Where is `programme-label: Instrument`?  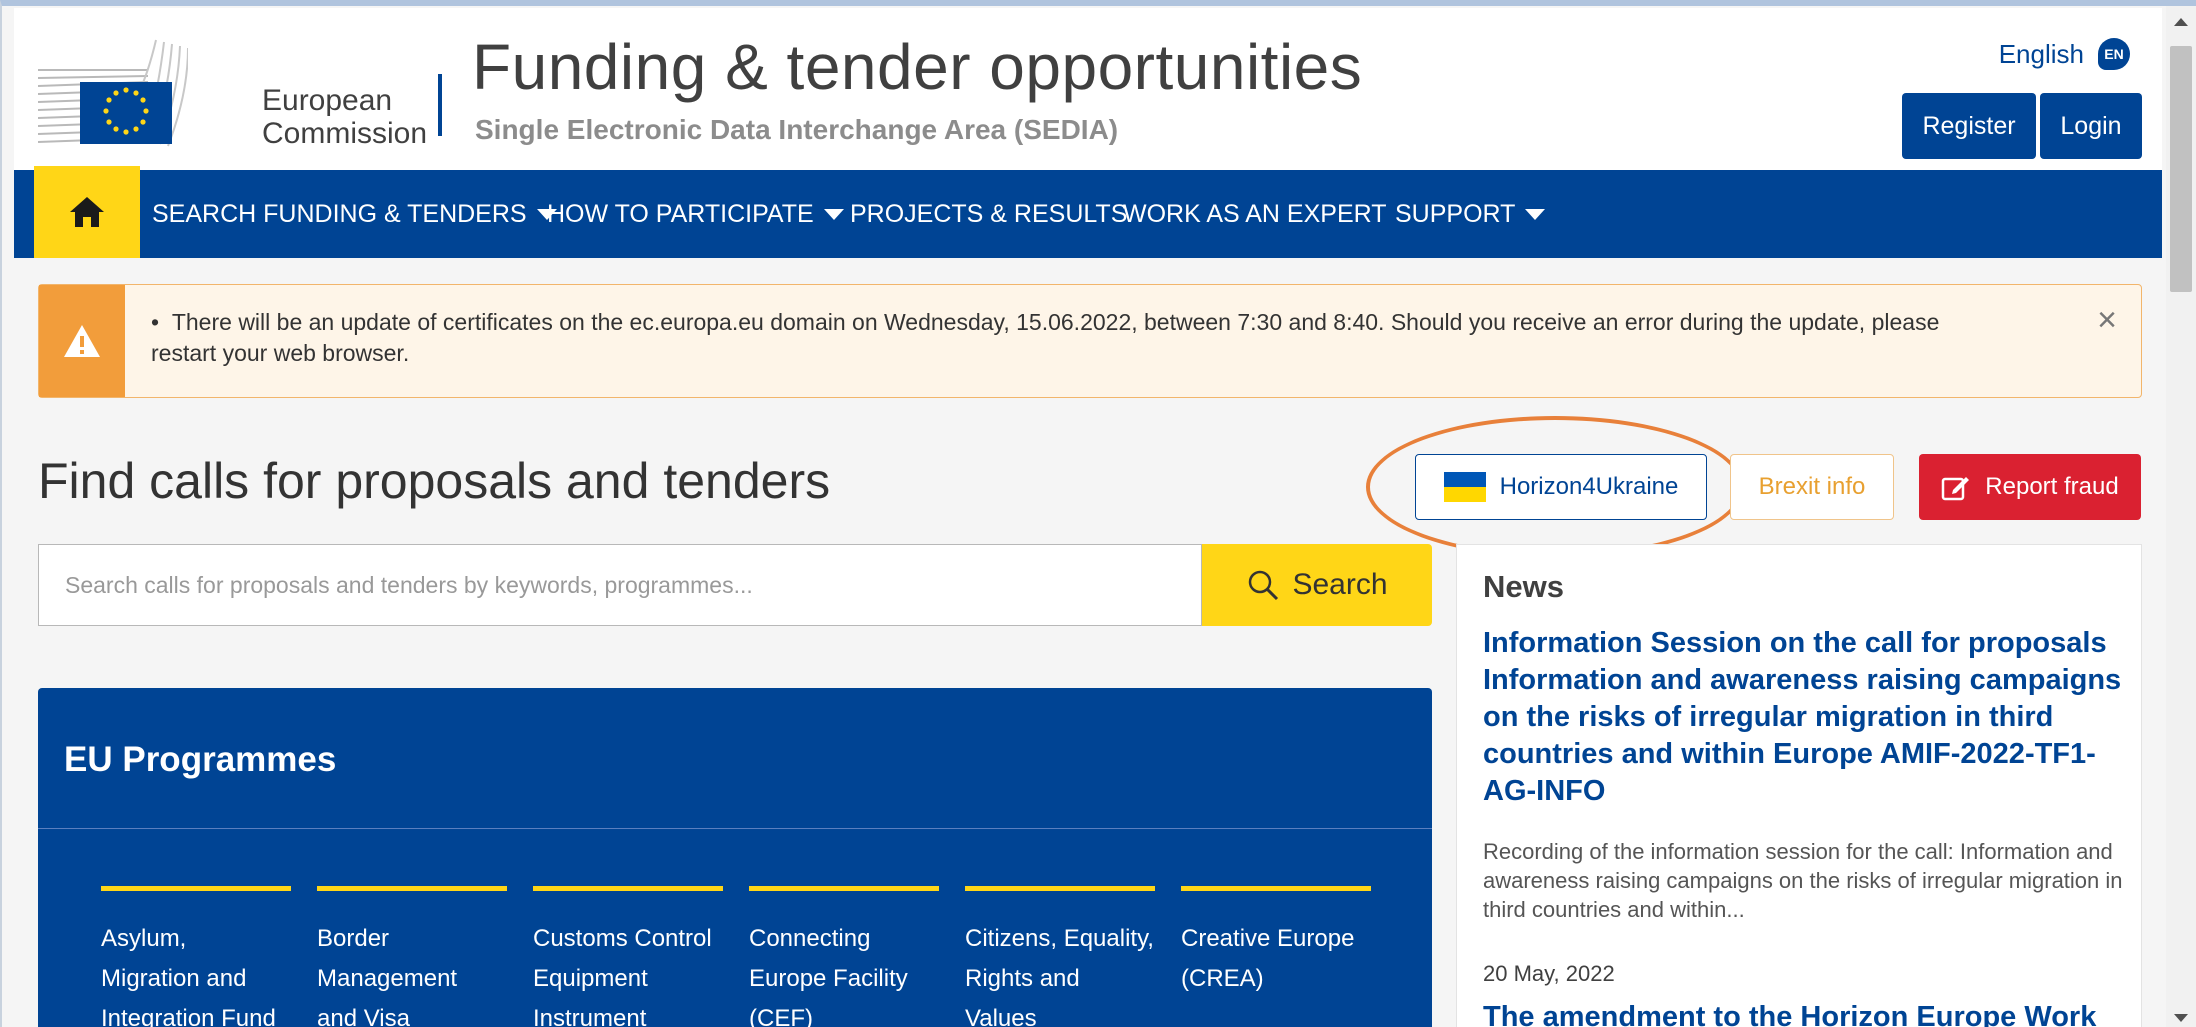
programme-label: Instrument is located at coordinates (590, 1016).